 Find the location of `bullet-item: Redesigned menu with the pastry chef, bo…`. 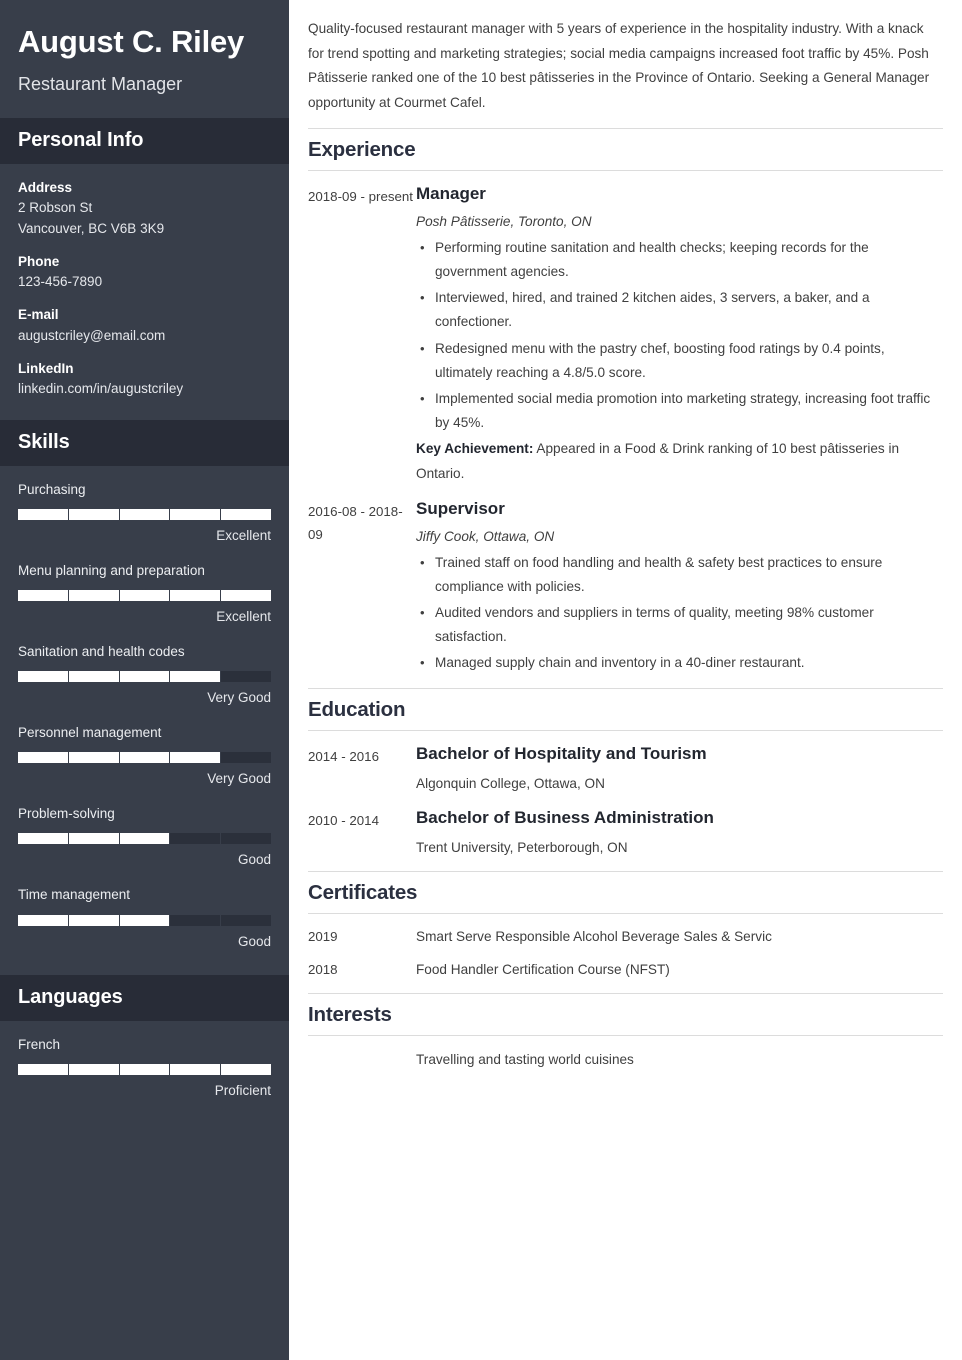

bullet-item: Redesigned menu with the pastry chef, bo… is located at coordinates (679, 361).